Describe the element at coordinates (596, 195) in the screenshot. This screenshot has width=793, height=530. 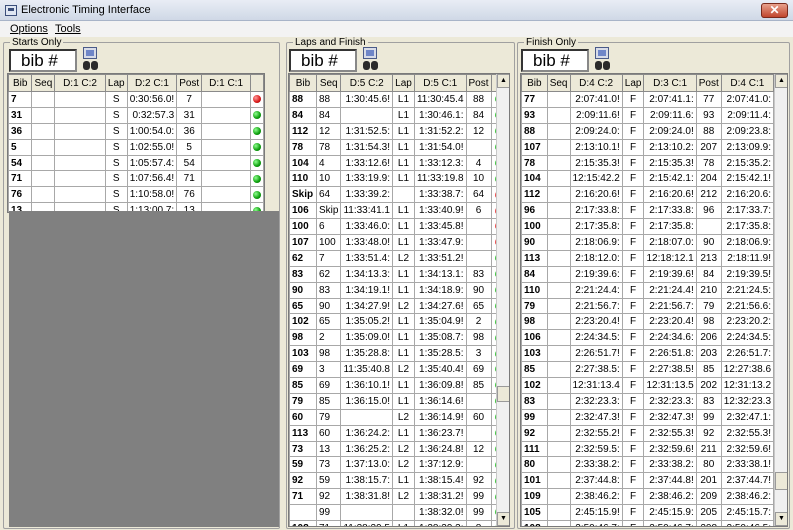
I see `table-cell: 2:16:20.6!` at that location.